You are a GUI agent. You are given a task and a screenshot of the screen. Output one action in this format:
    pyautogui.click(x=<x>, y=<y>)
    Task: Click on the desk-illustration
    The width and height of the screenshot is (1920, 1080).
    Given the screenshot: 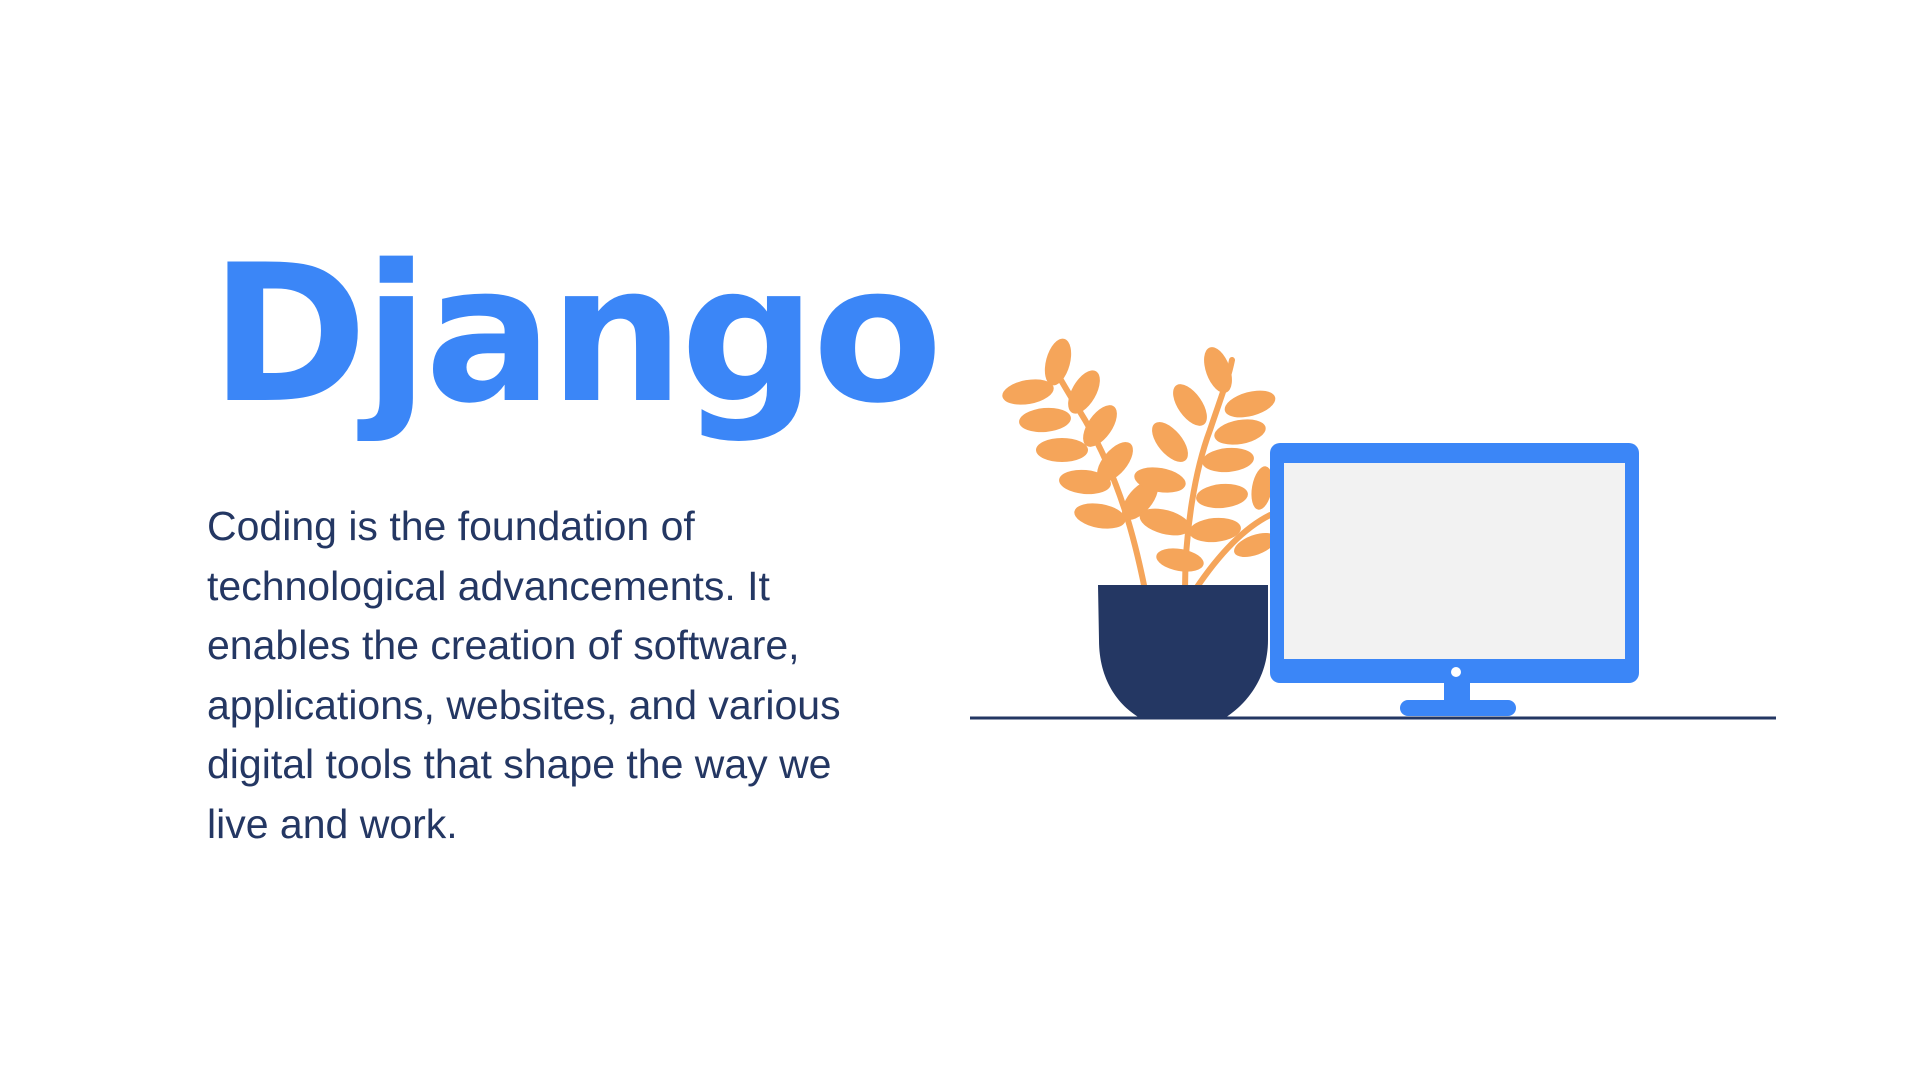 What is the action you would take?
    pyautogui.click(x=1373, y=529)
    